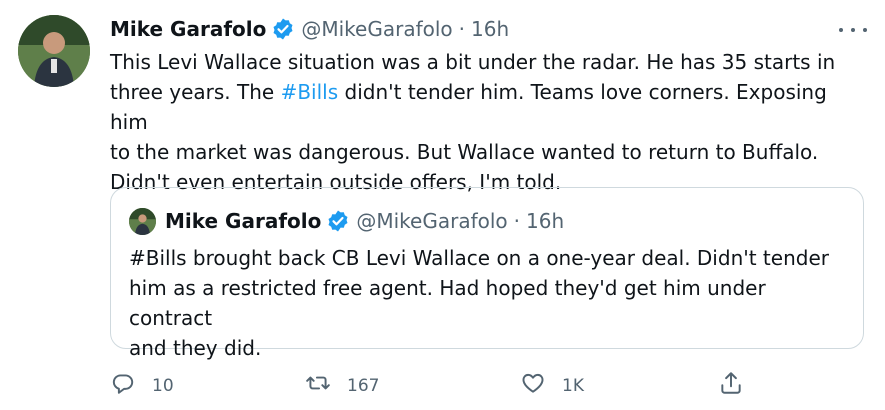 This screenshot has height=410, width=885. I want to click on tweet-header: Mike Garafolo @MikeGarafolo · 16h, so click(309, 29).